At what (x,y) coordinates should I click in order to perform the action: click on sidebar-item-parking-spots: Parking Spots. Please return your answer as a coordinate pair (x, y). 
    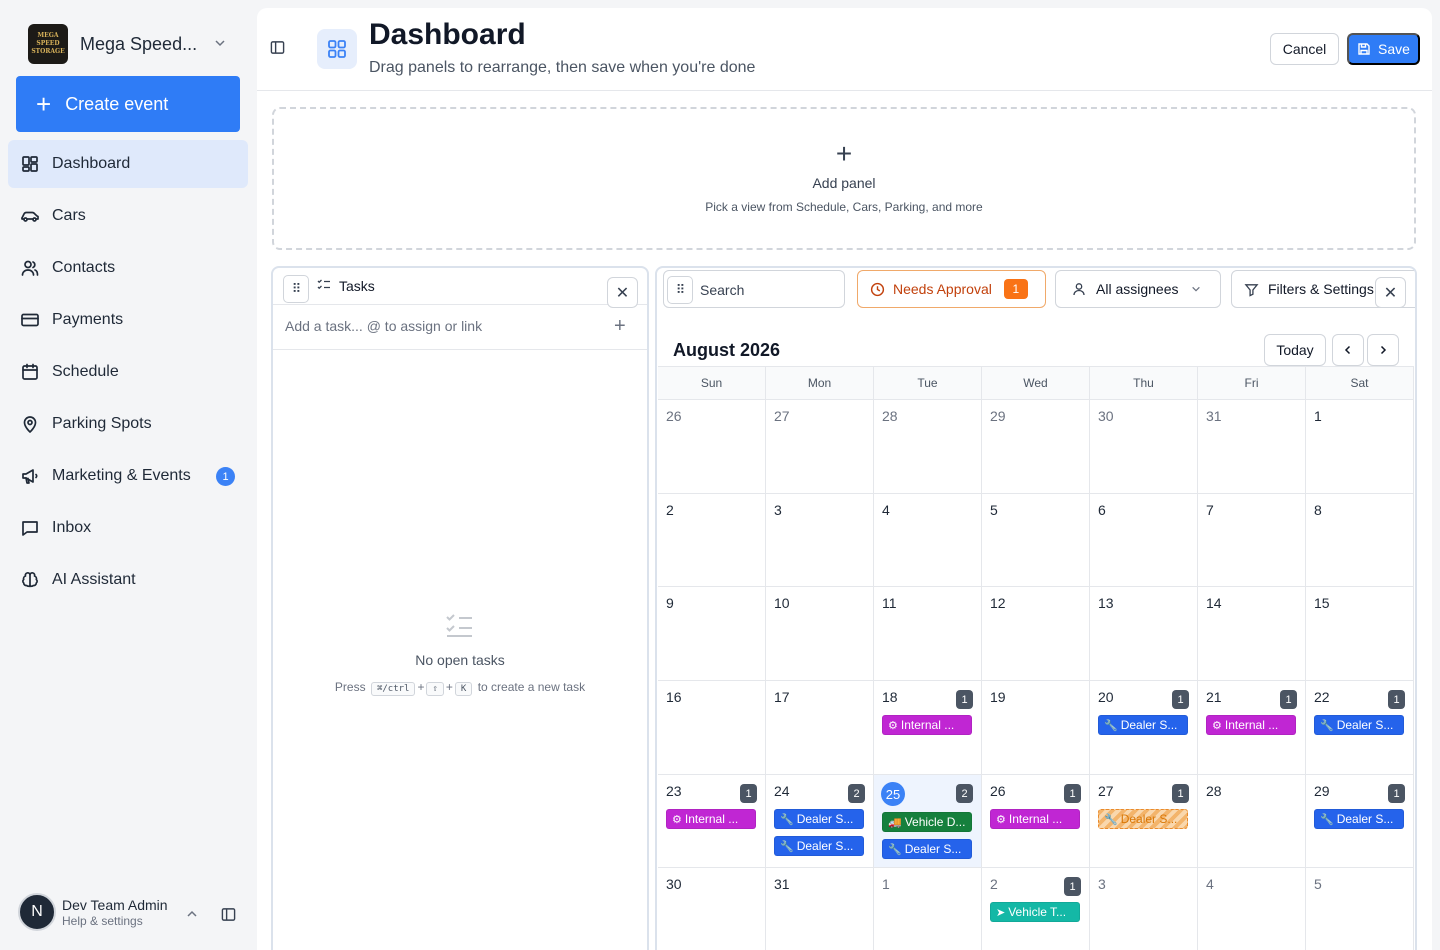
    Looking at the image, I should click on (128, 424).